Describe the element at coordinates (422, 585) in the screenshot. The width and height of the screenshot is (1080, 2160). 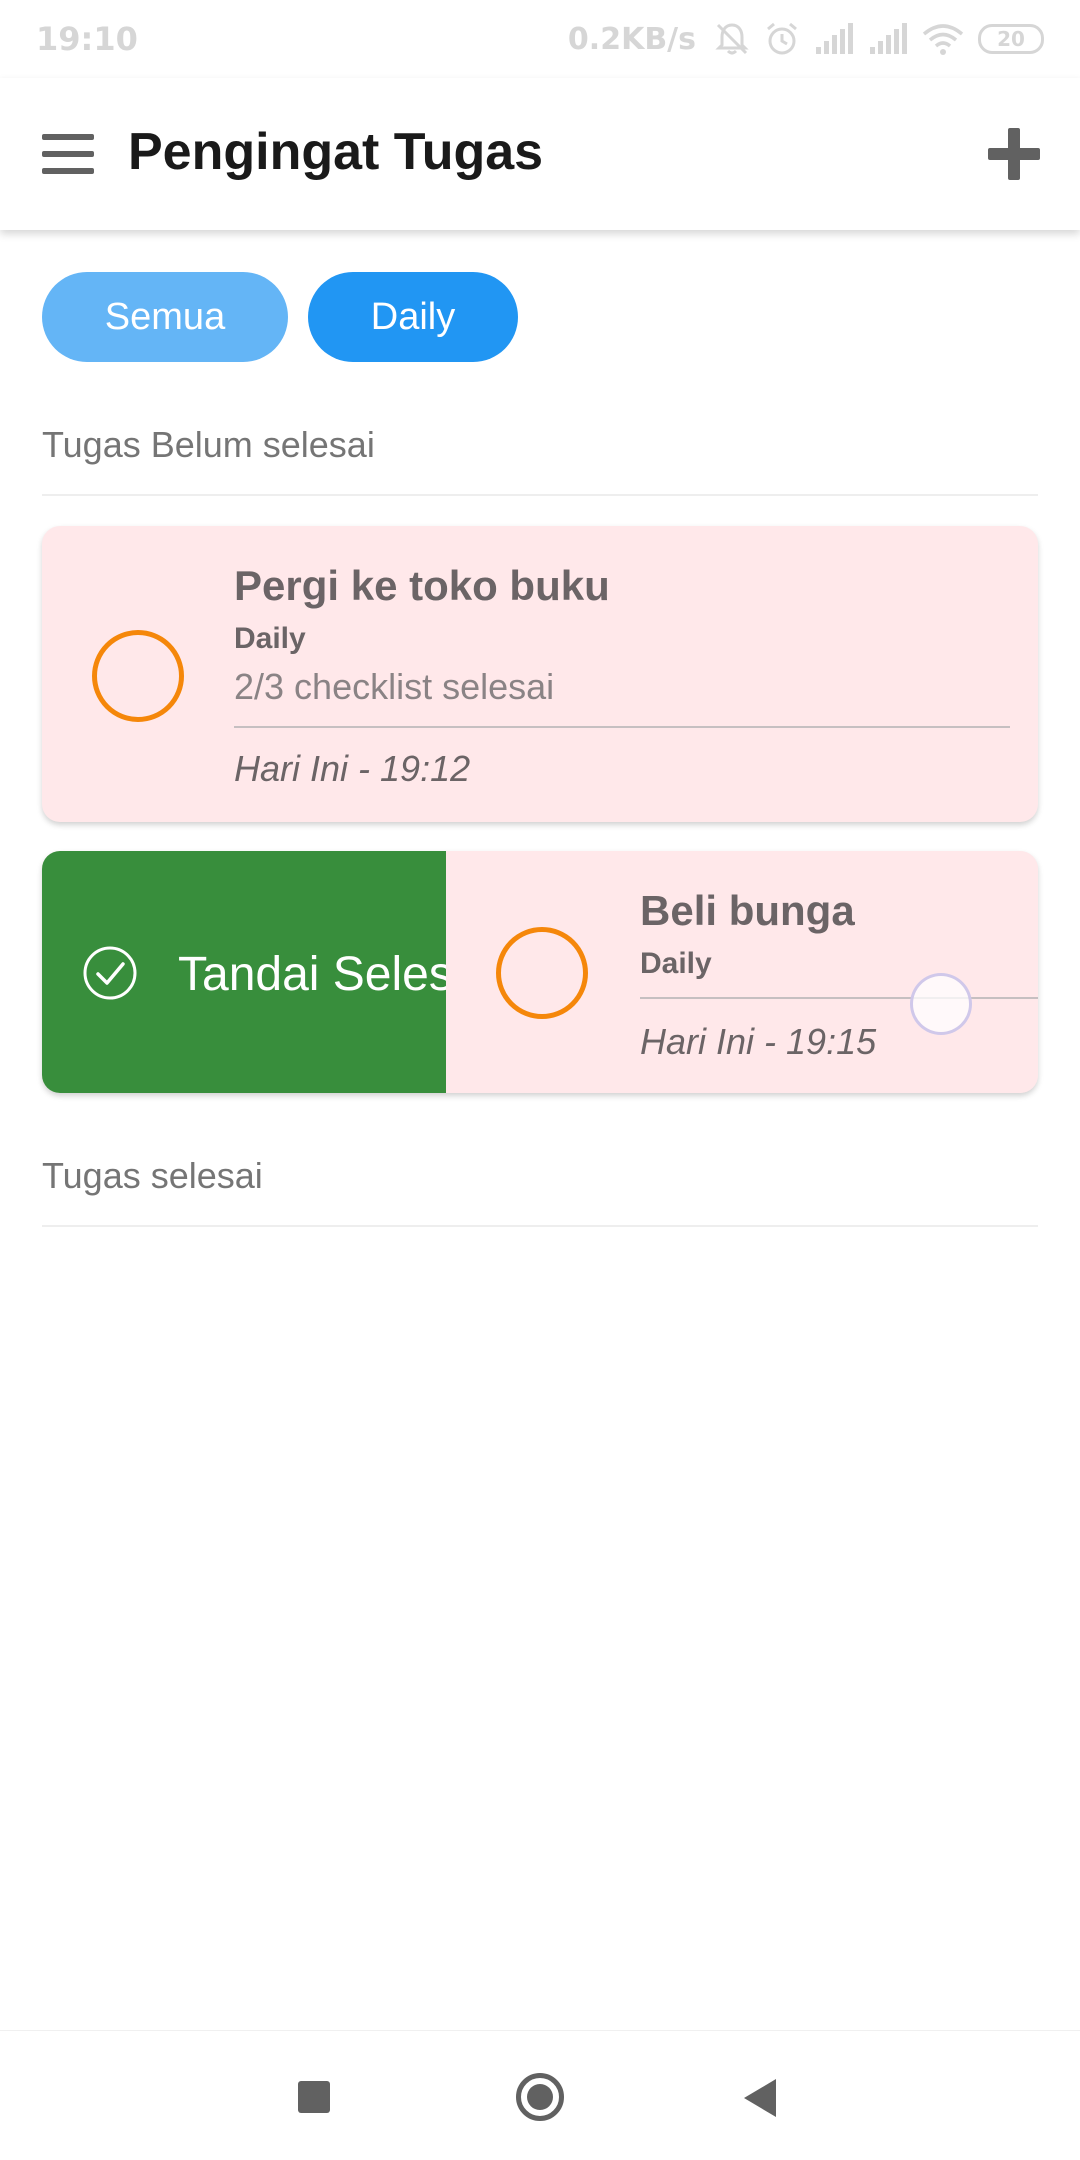
I see `task-title: Pergi ke toko buku` at that location.